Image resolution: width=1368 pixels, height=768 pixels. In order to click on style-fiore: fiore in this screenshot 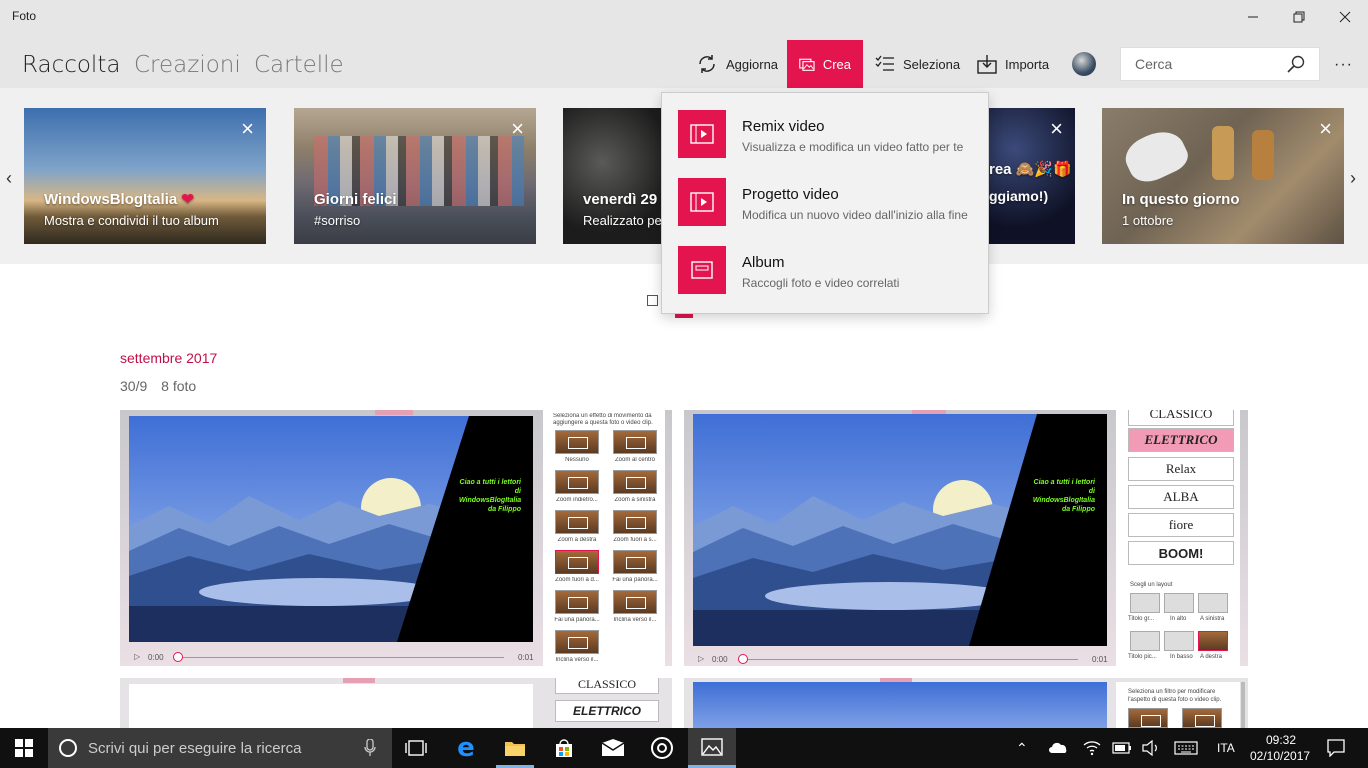, I will do `click(1181, 525)`.